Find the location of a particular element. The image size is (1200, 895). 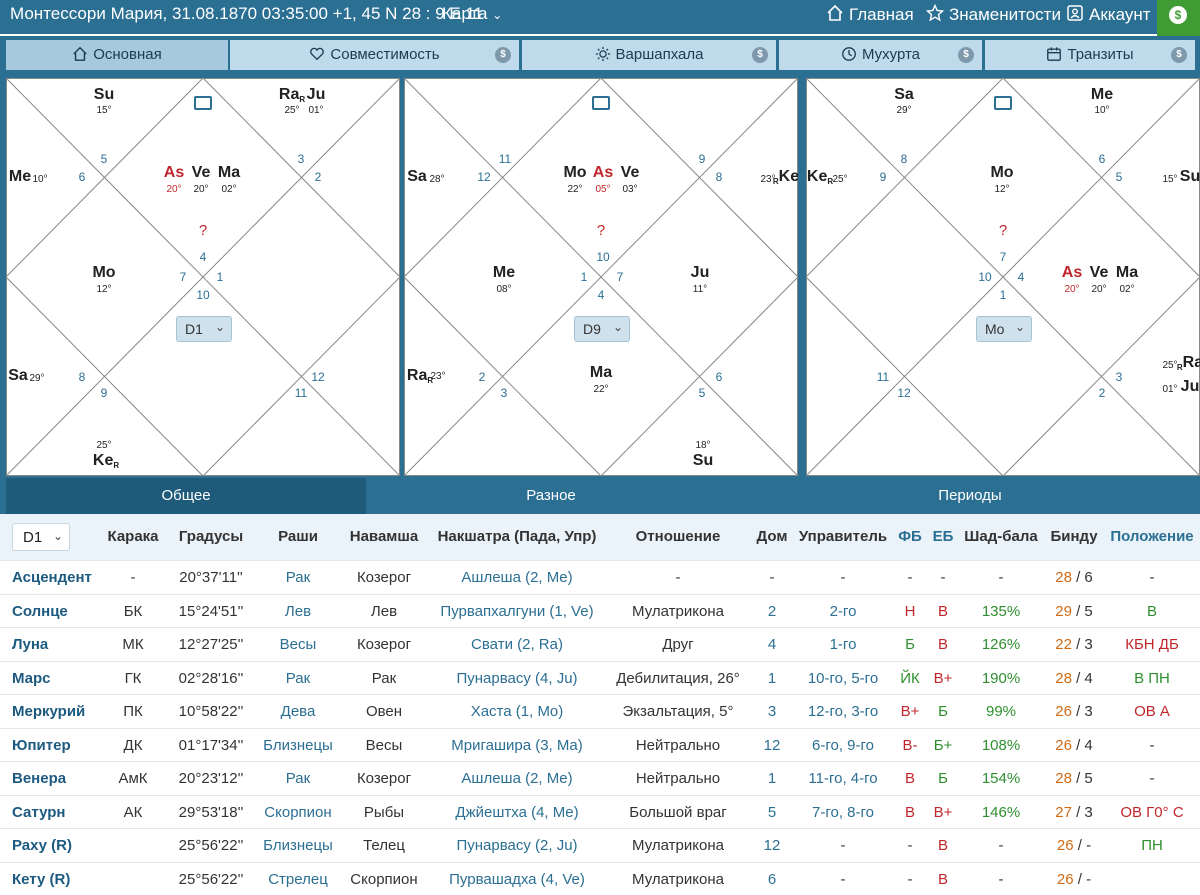

row-nakshatra: Пурвапхалгуни (1, Ve) is located at coordinates (516, 611).